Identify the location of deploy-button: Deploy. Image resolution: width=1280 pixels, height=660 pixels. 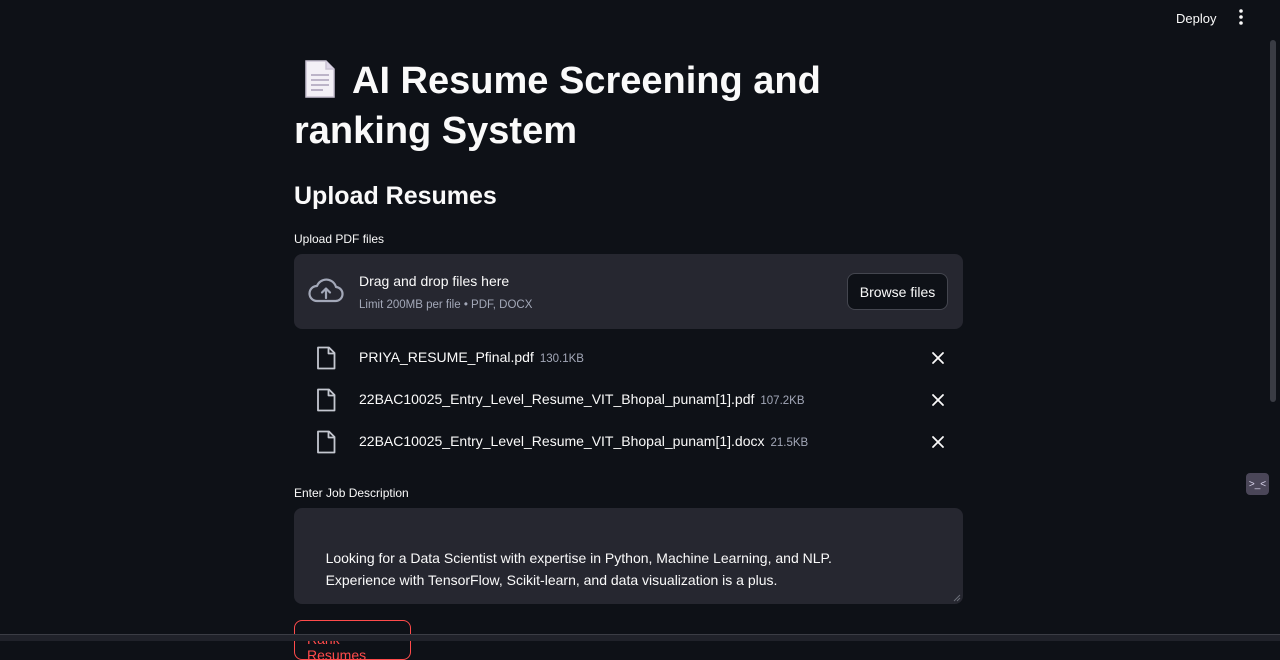
(1196, 18).